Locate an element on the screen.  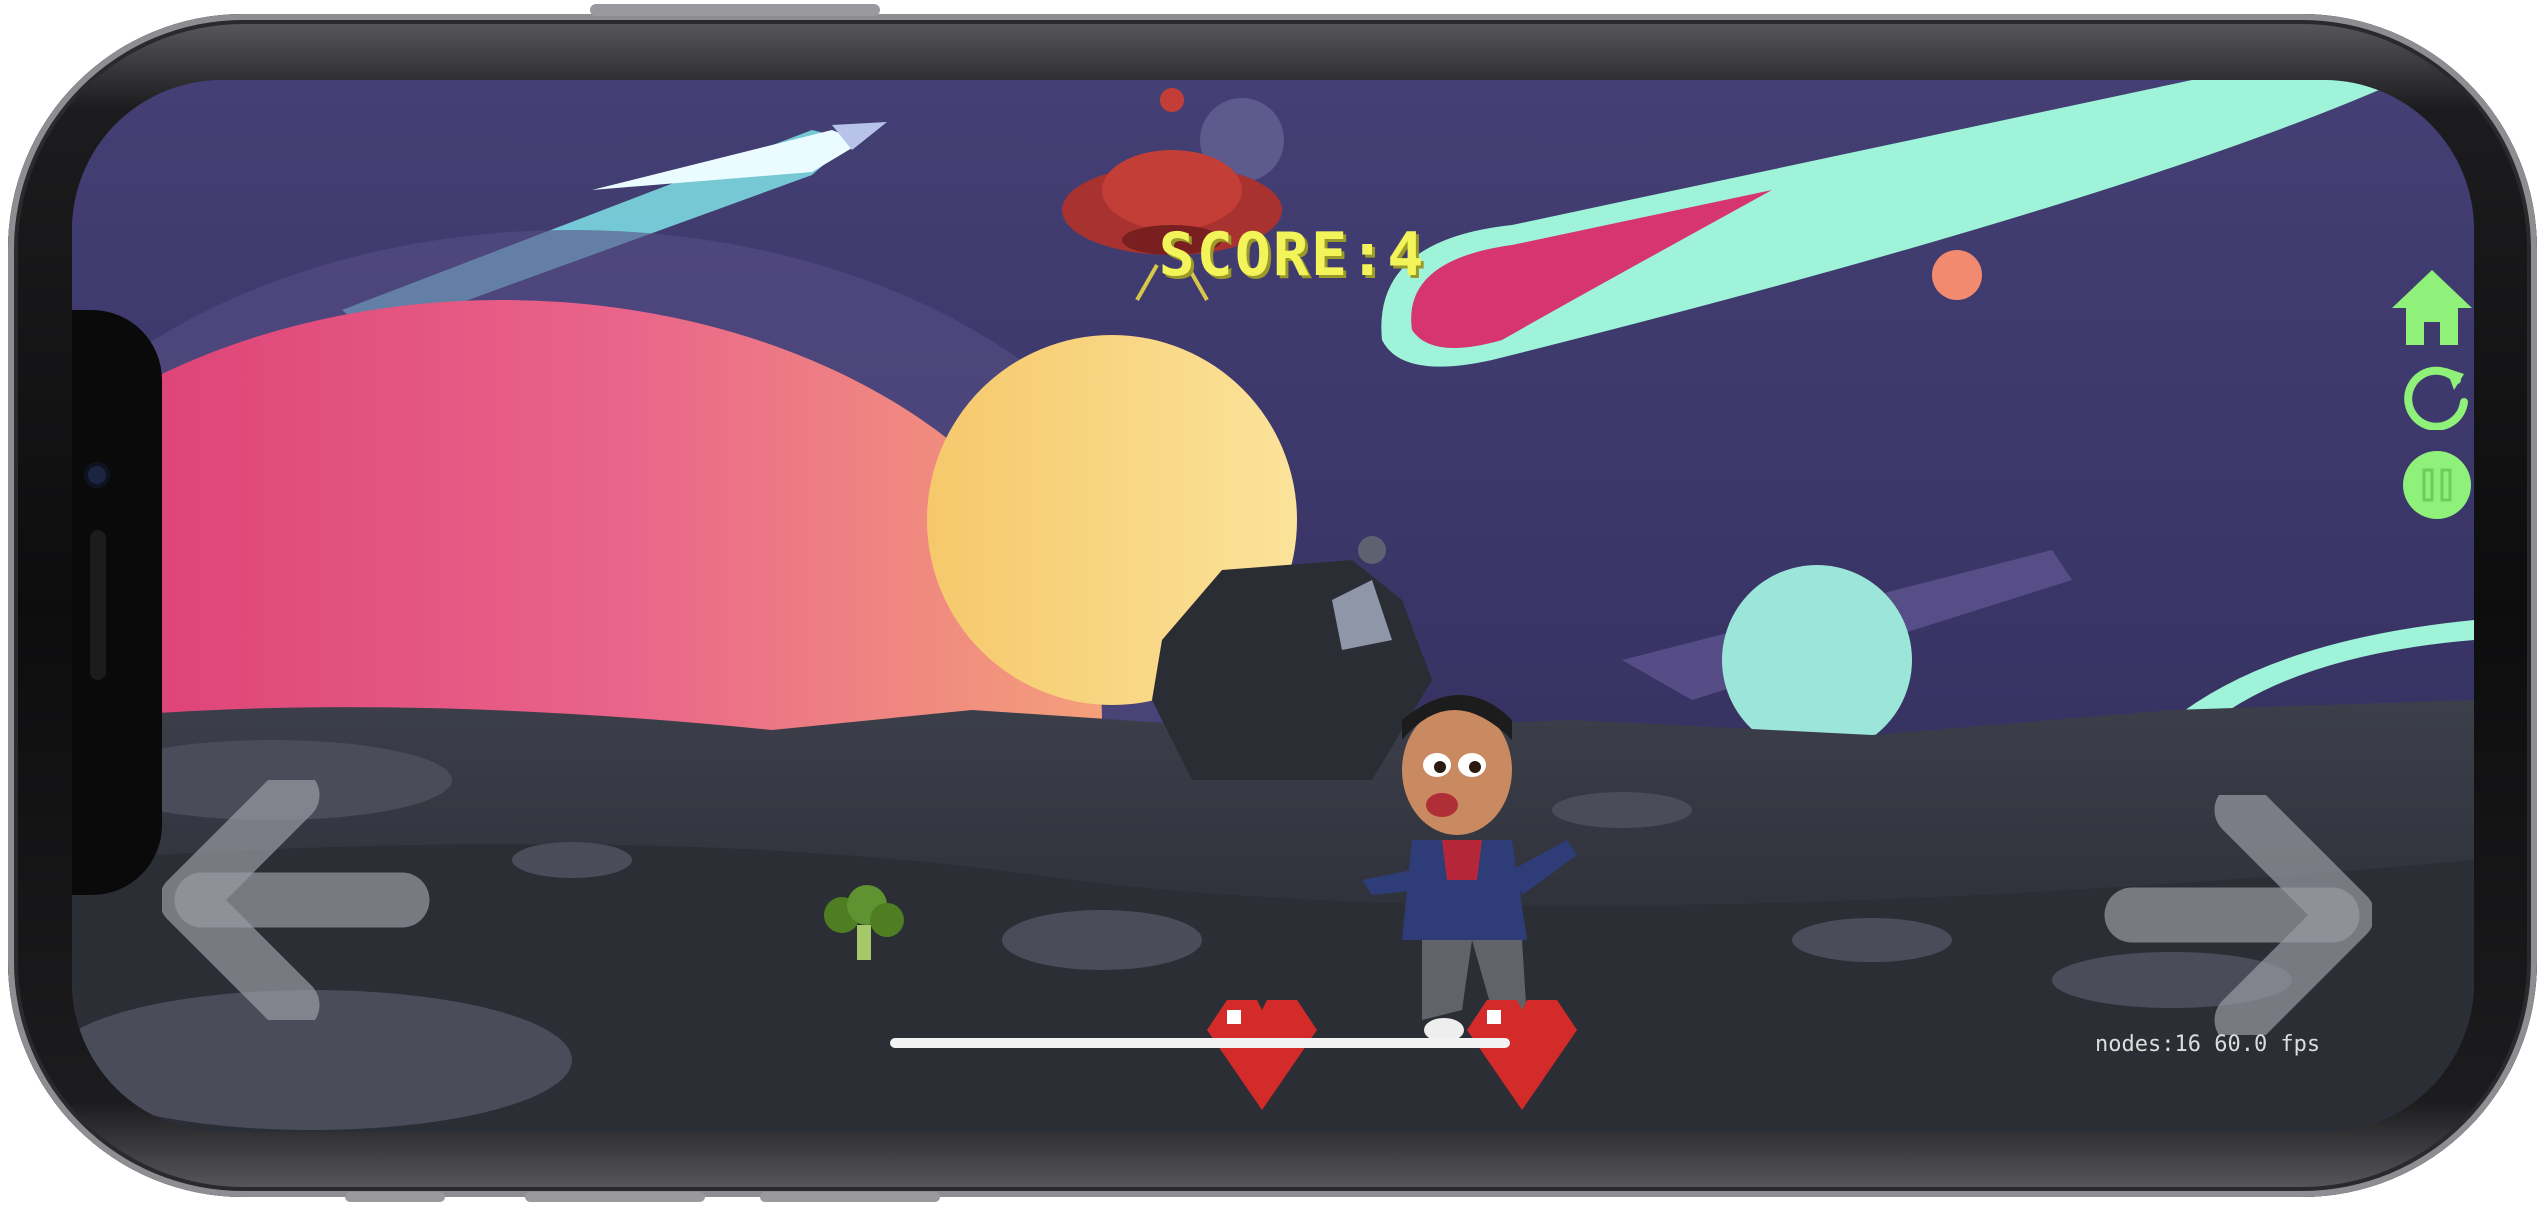
home-indicator is located at coordinates (1200, 1043).